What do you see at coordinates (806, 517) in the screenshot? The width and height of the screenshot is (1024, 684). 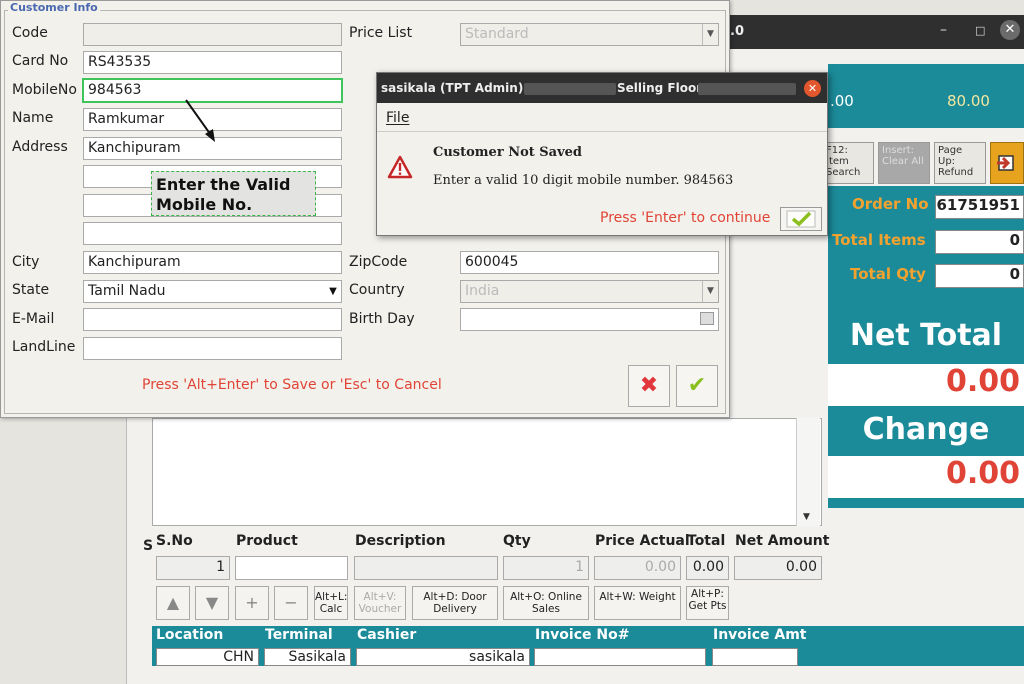 I see `scroll-down-icon: ▼` at bounding box center [806, 517].